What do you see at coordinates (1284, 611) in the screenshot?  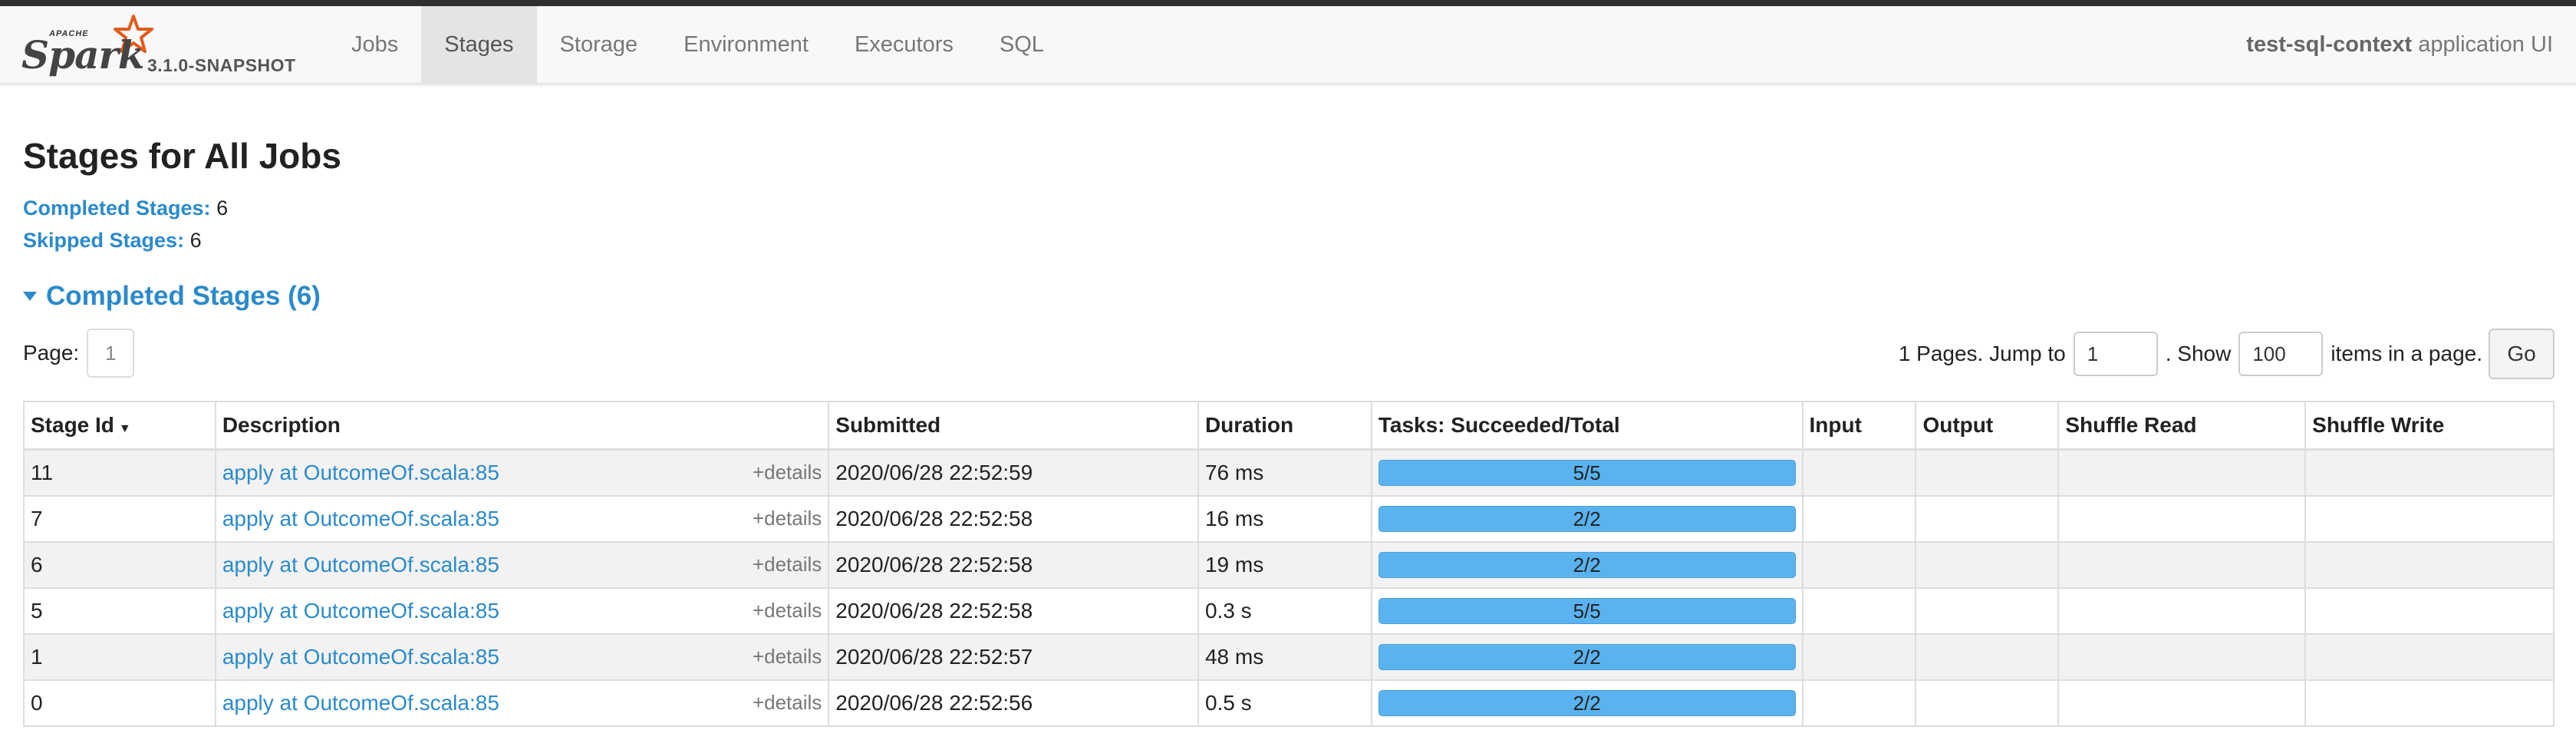 I see `duration-cell: 0.3 s` at bounding box center [1284, 611].